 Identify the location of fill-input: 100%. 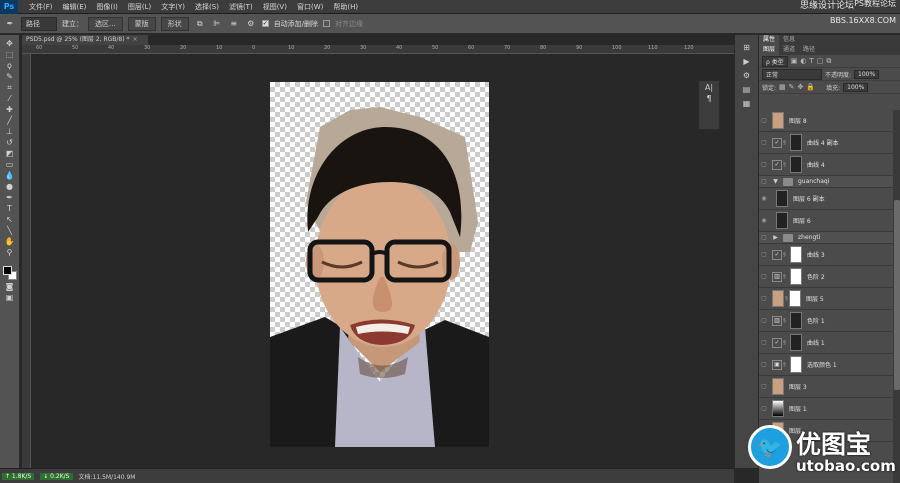
(856, 87).